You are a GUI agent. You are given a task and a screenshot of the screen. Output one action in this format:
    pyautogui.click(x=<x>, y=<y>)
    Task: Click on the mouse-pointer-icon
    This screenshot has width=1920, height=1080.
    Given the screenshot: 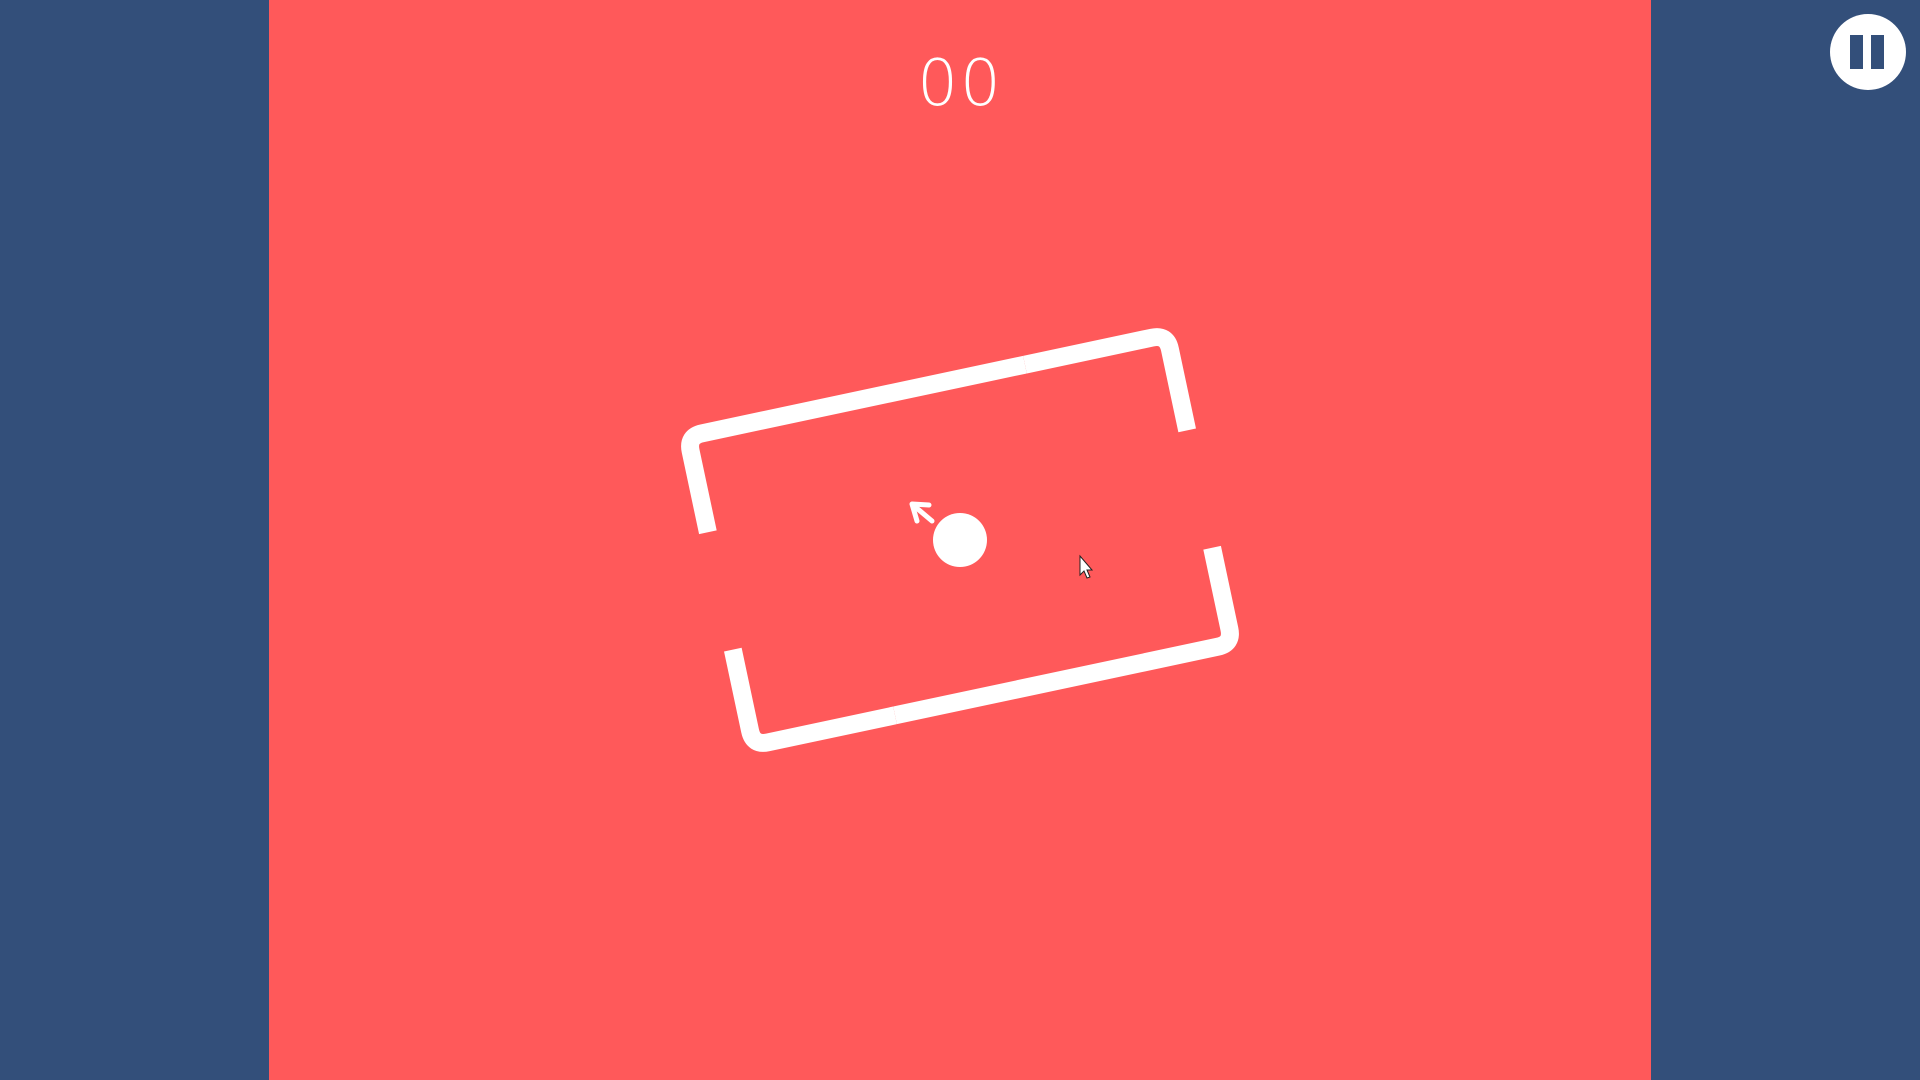 What is the action you would take?
    pyautogui.click(x=1086, y=566)
    